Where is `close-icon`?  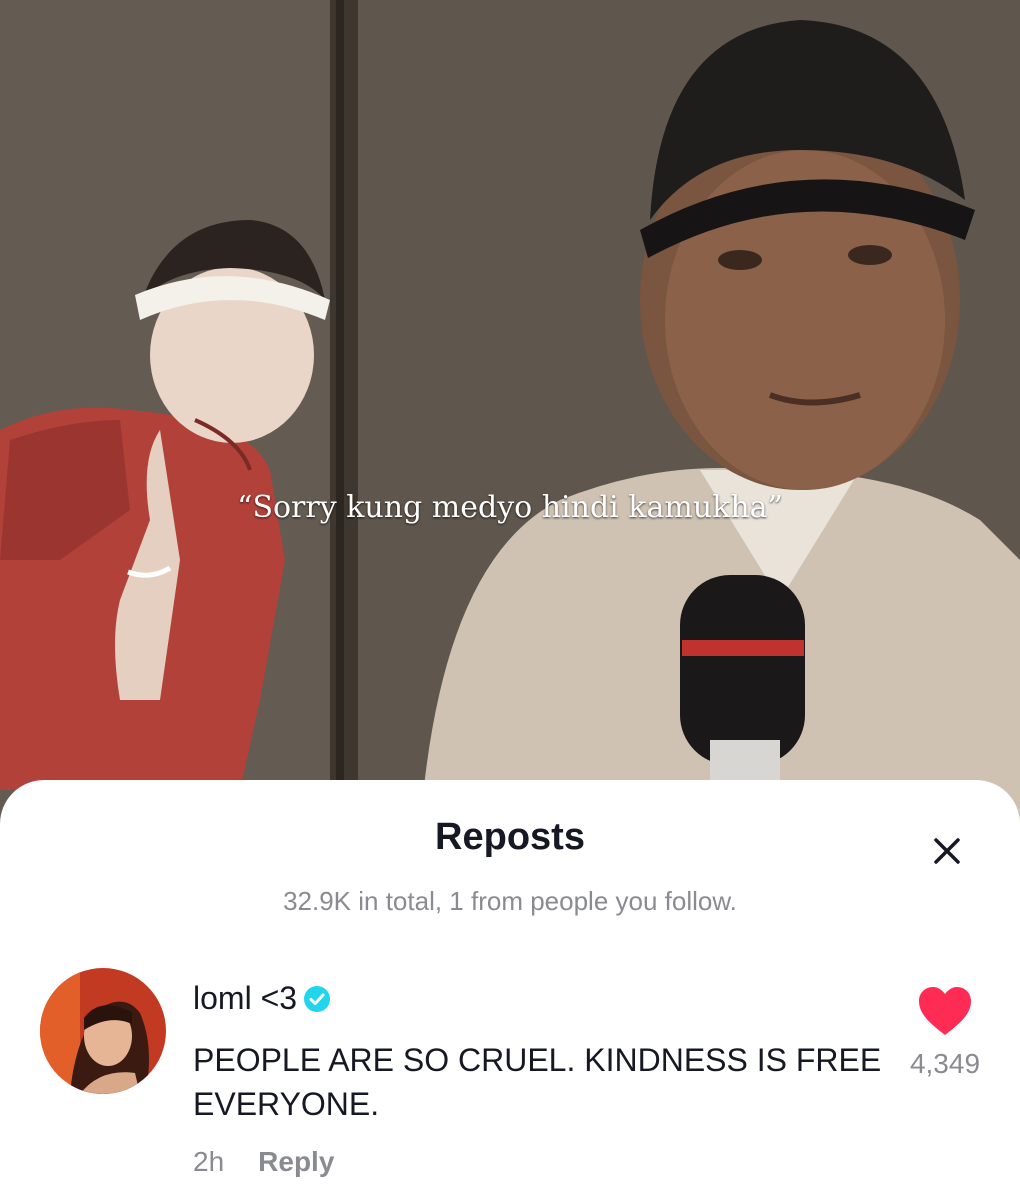
close-icon is located at coordinates (947, 851).